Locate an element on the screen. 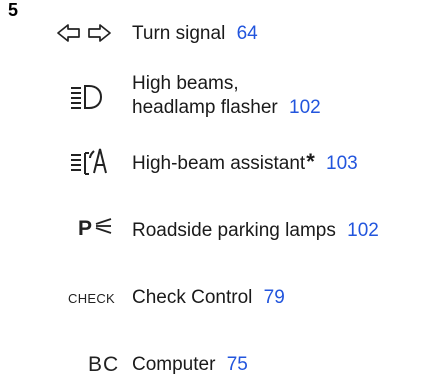 The width and height of the screenshot is (442, 380). svg-text: P is located at coordinates (85, 228).